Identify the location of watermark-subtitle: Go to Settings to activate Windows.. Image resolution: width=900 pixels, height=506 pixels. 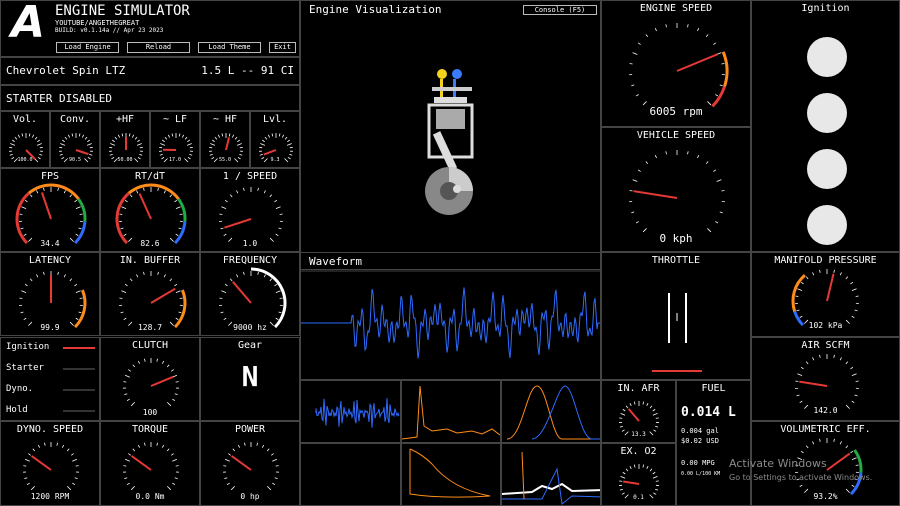
(801, 477).